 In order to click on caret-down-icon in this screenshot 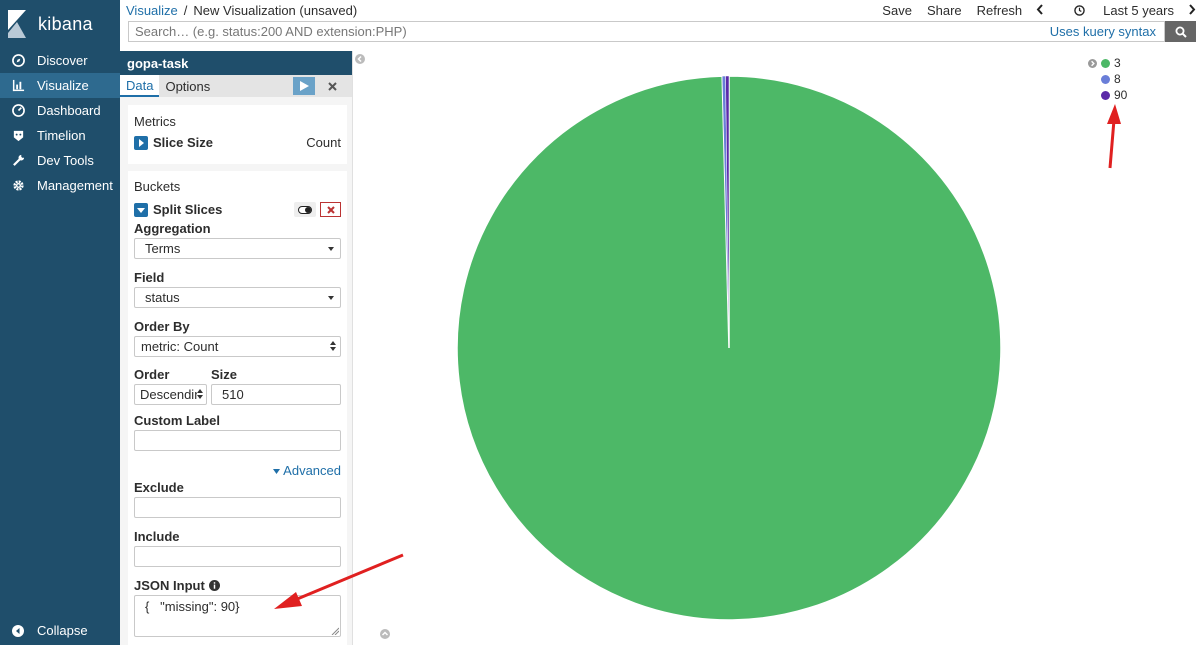, I will do `click(277, 472)`.